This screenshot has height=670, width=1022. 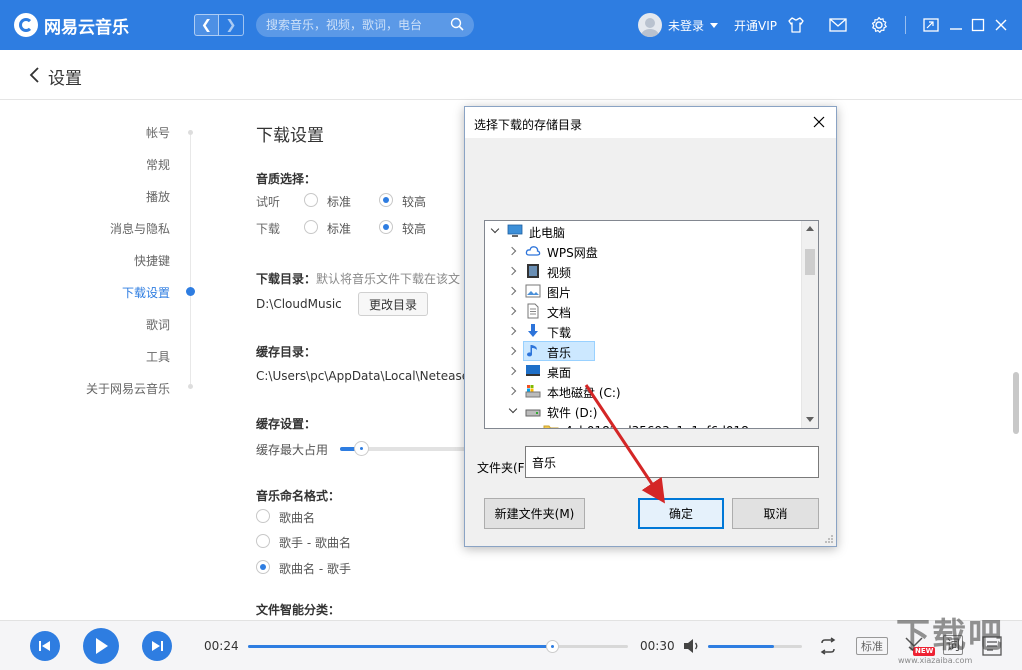 I want to click on ok-button: 确定, so click(x=681, y=513).